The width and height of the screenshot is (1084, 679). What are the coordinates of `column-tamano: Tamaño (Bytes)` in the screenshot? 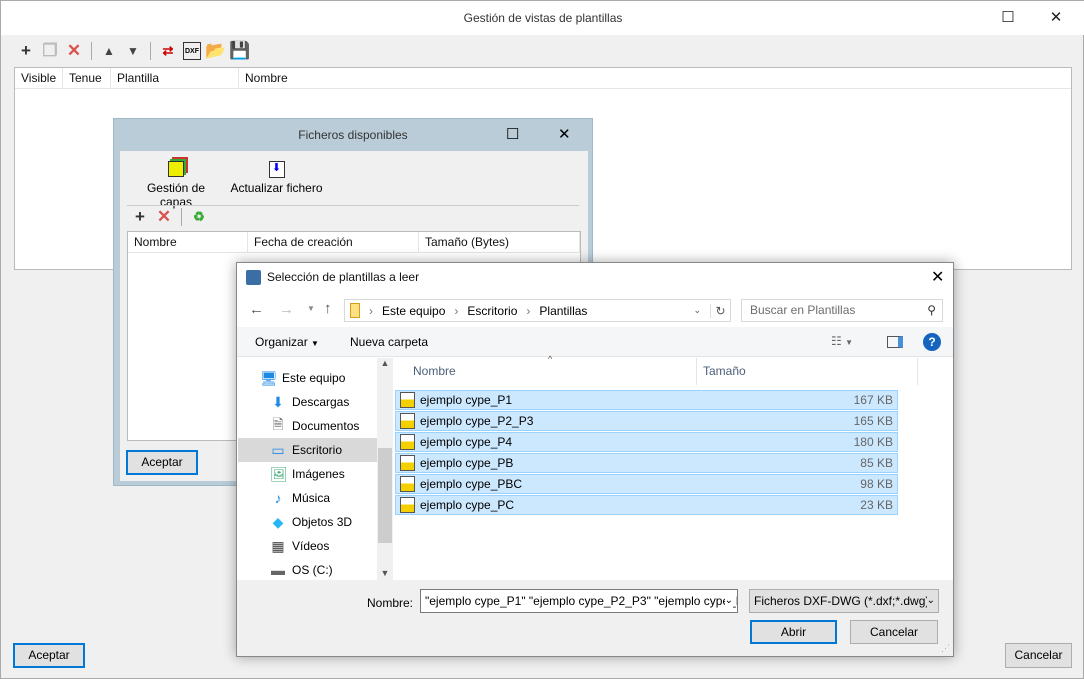 It's located at (499, 242).